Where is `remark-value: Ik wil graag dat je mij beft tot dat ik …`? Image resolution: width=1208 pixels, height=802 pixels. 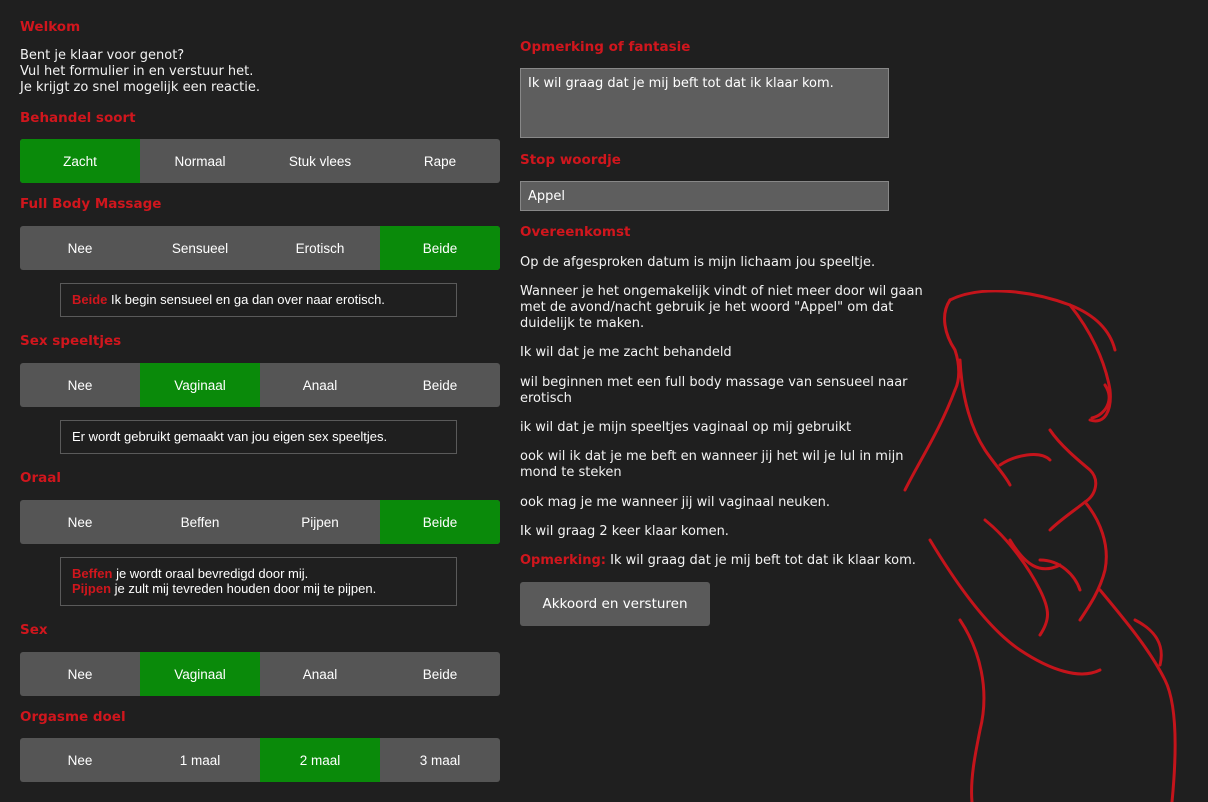 remark-value: Ik wil graag dat je mij beft tot dat ik … is located at coordinates (681, 83).